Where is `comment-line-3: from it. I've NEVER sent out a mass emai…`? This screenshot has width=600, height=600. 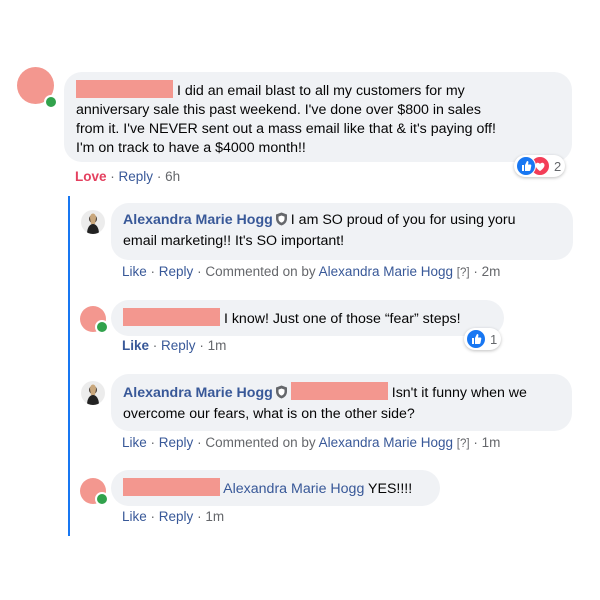
comment-line-3: from it. I've NEVER sent out a mass emai… is located at coordinates (286, 129).